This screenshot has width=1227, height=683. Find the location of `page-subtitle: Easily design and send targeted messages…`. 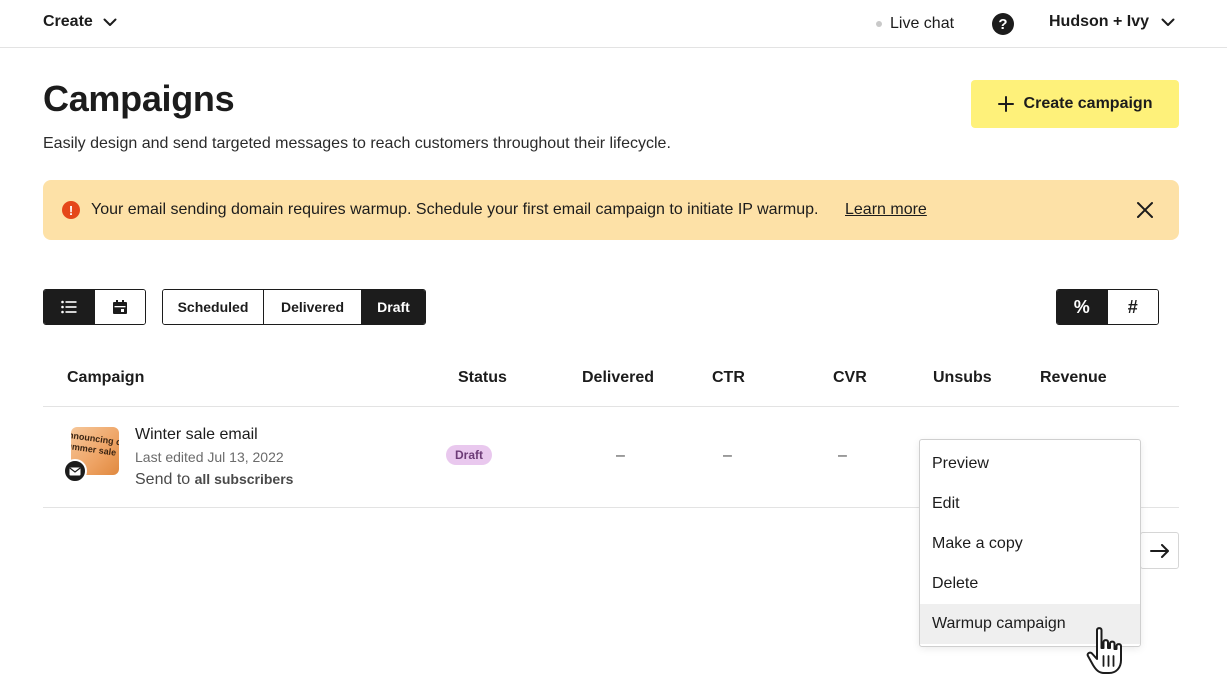

page-subtitle: Easily design and send targeted messages… is located at coordinates (357, 143).